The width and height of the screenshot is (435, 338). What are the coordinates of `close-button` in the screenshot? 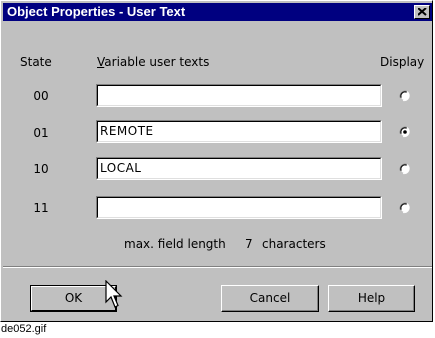 It's located at (422, 12).